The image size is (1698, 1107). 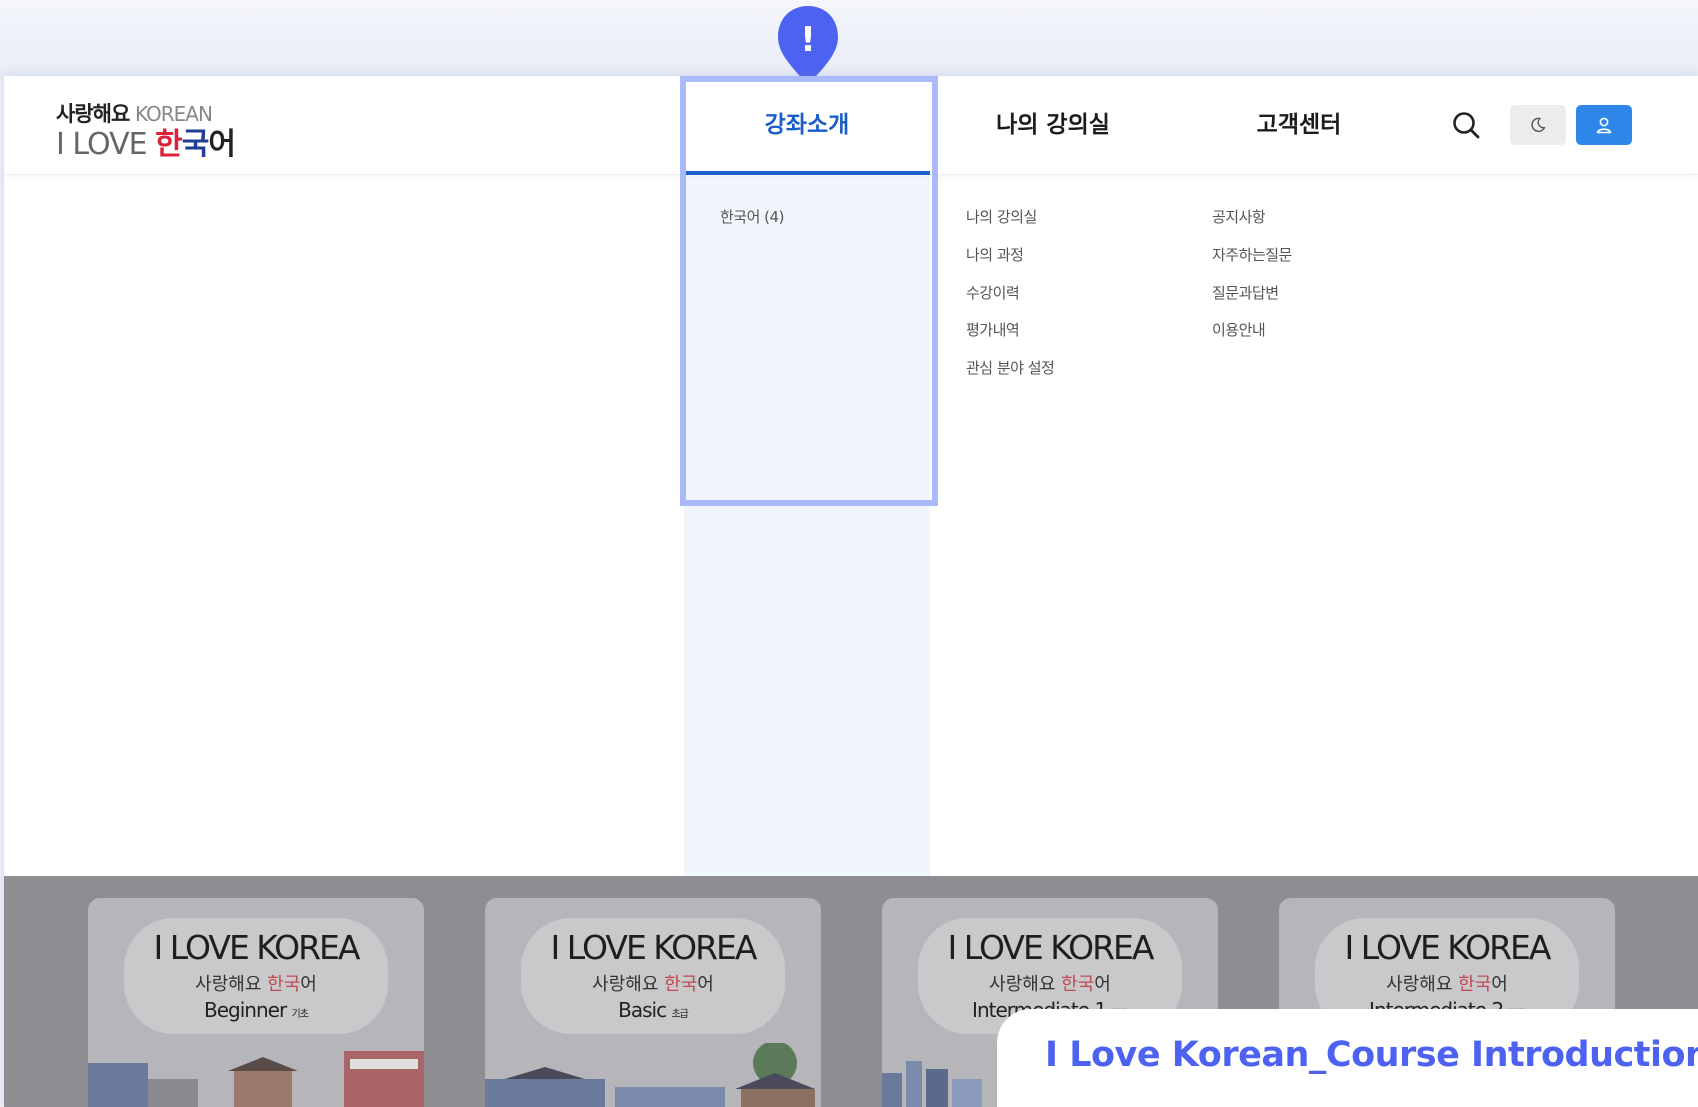 What do you see at coordinates (1053, 125) in the screenshot?
I see `nav-my-classroom: 나의 강의실` at bounding box center [1053, 125].